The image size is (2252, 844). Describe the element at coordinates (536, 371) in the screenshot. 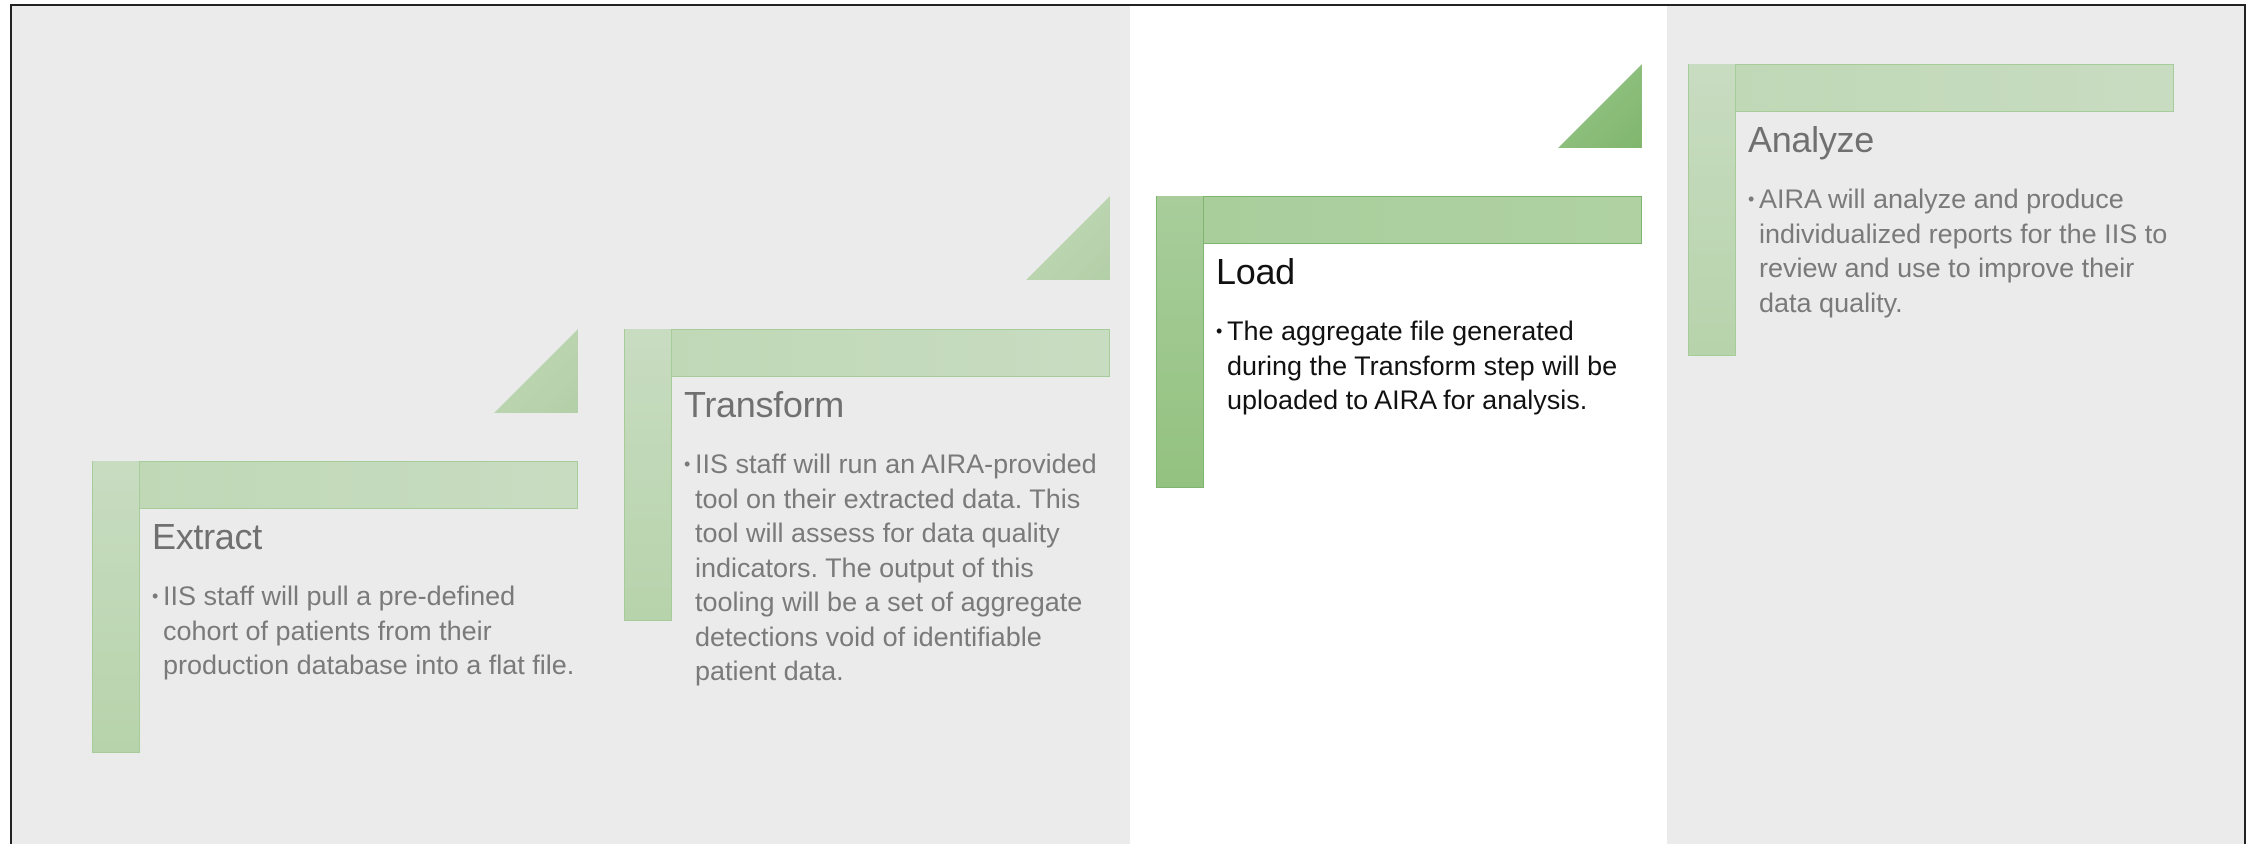

I see `arrow-extract-to-transform` at that location.